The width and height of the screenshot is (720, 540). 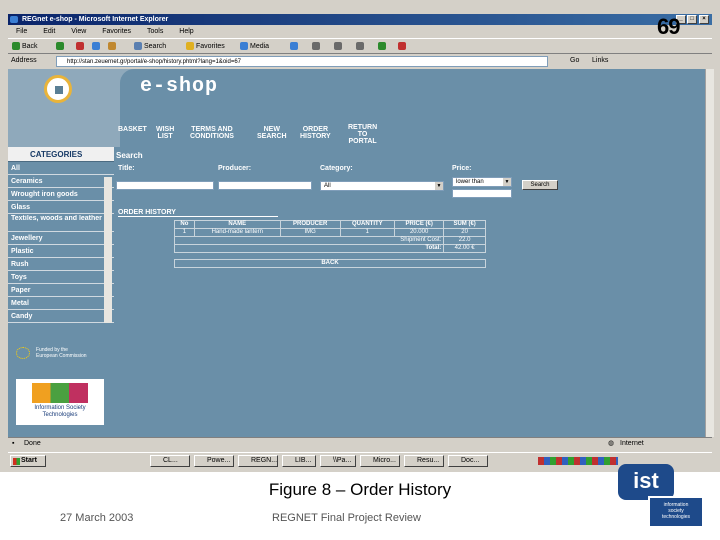 I want to click on links-button: Links, so click(x=600, y=60).